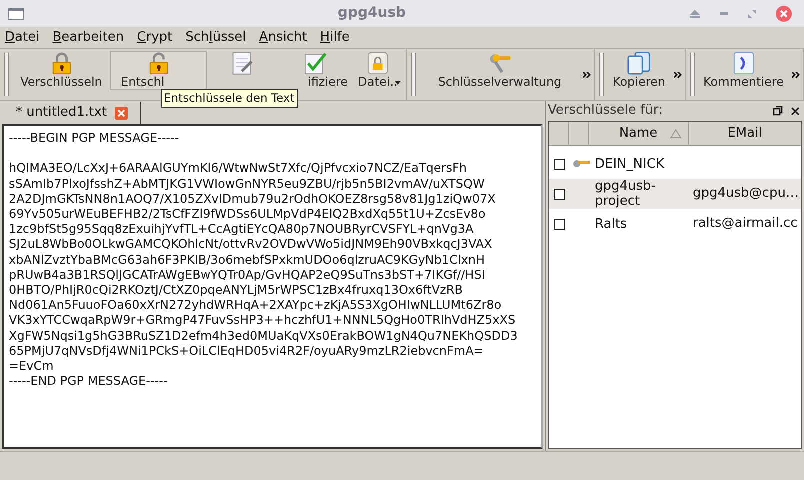 The width and height of the screenshot is (804, 480). I want to click on key-row: Ralts ralts@airmail.cc, so click(675, 224).